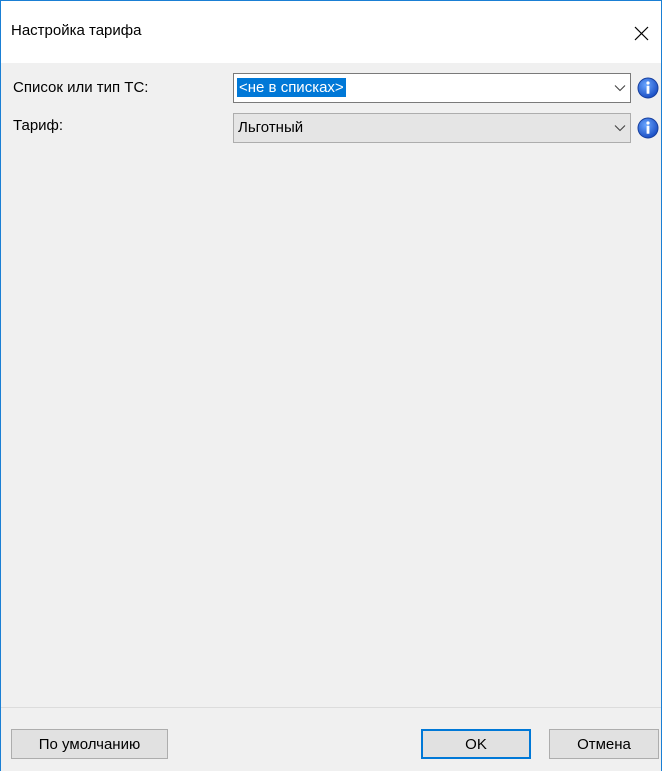 This screenshot has height=771, width=662. What do you see at coordinates (432, 128) in the screenshot?
I see `tariff-combobox: Льготный` at bounding box center [432, 128].